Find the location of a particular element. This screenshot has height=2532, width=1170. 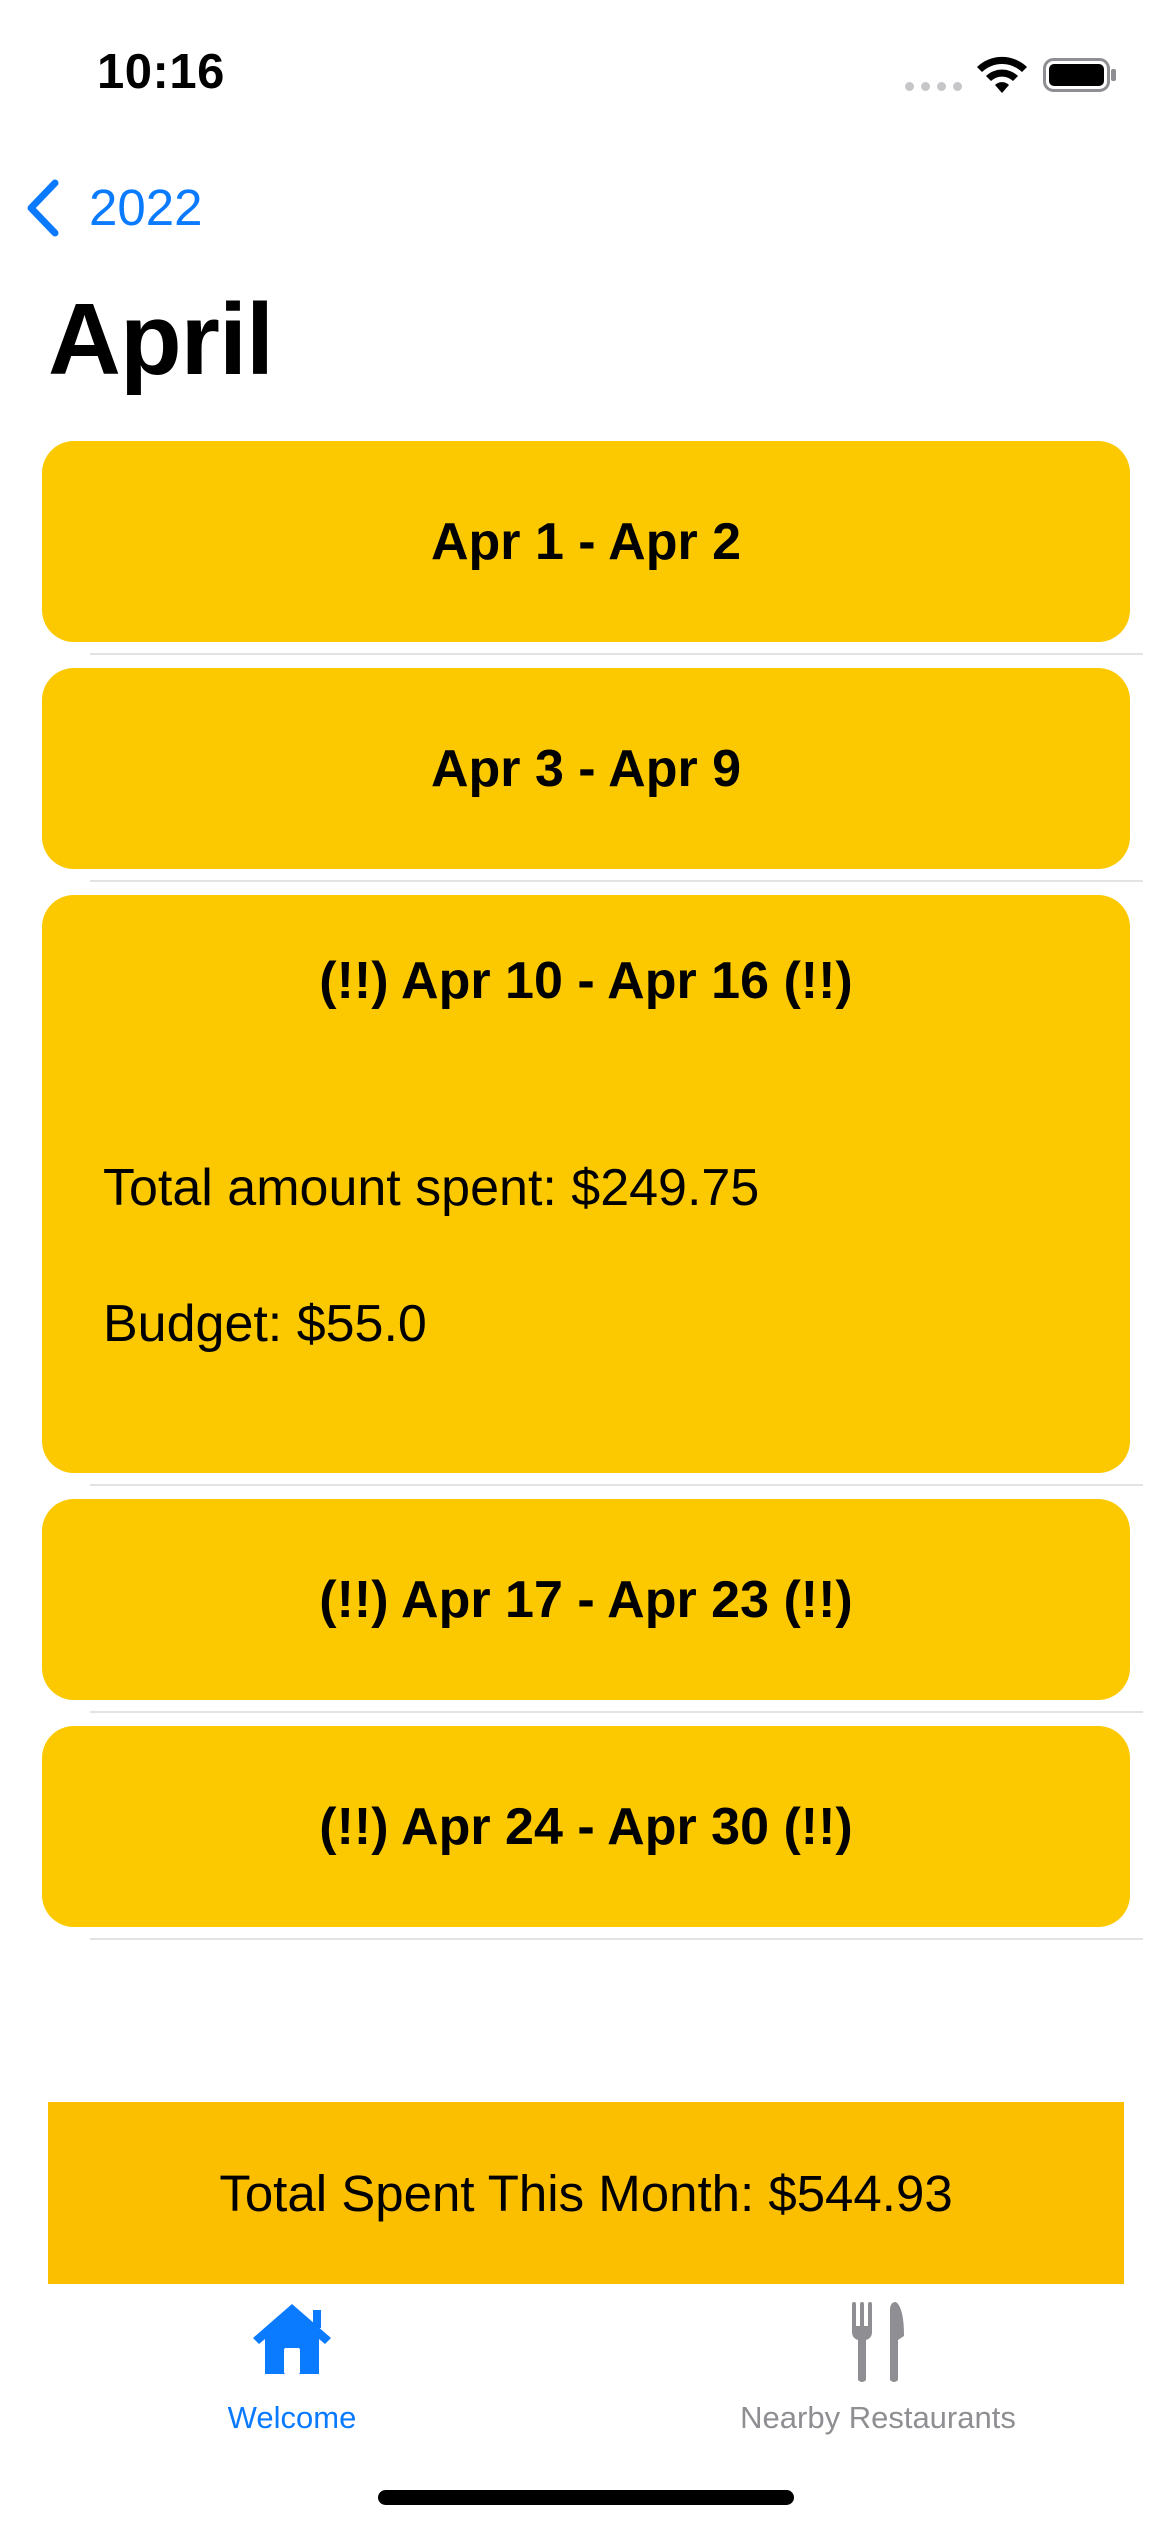

list-item: Apr 3 - Apr 9 is located at coordinates (585, 781).